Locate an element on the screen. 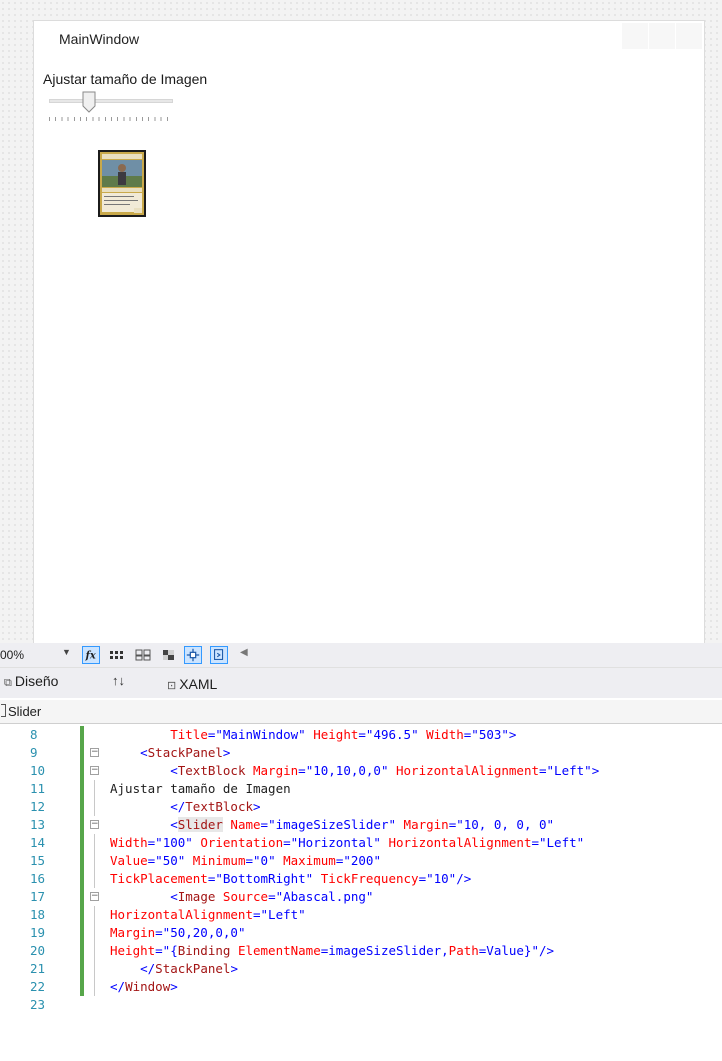 The image size is (722, 1061). code-token: < is located at coordinates (174, 824).